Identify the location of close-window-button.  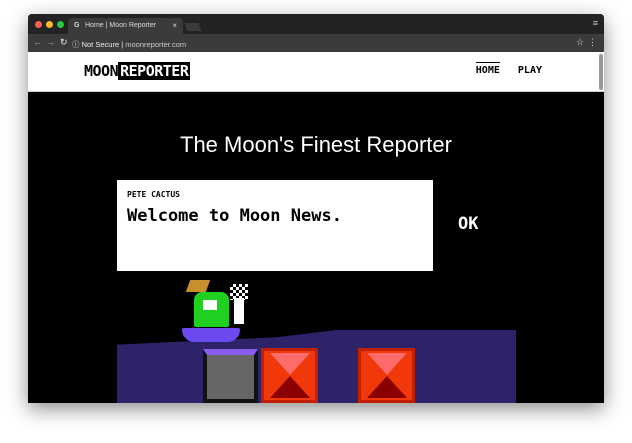
(38, 24).